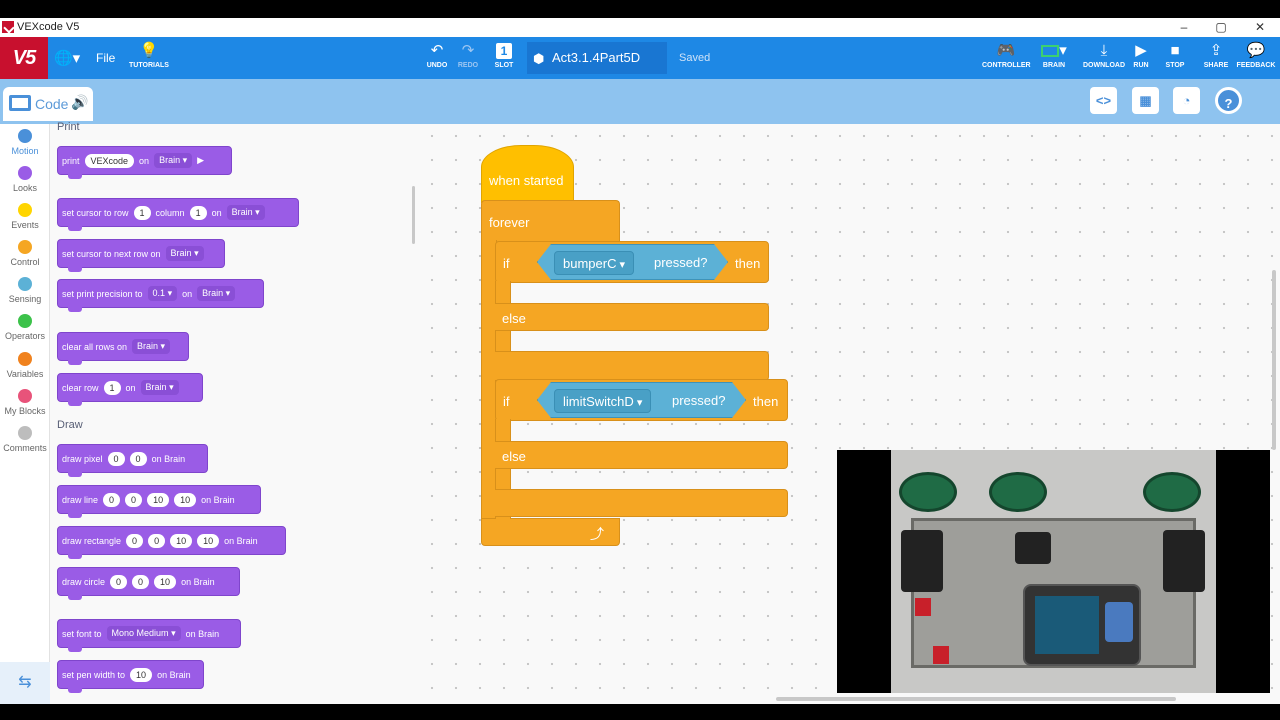  What do you see at coordinates (25, 365) in the screenshot?
I see `category-variables: Variables` at bounding box center [25, 365].